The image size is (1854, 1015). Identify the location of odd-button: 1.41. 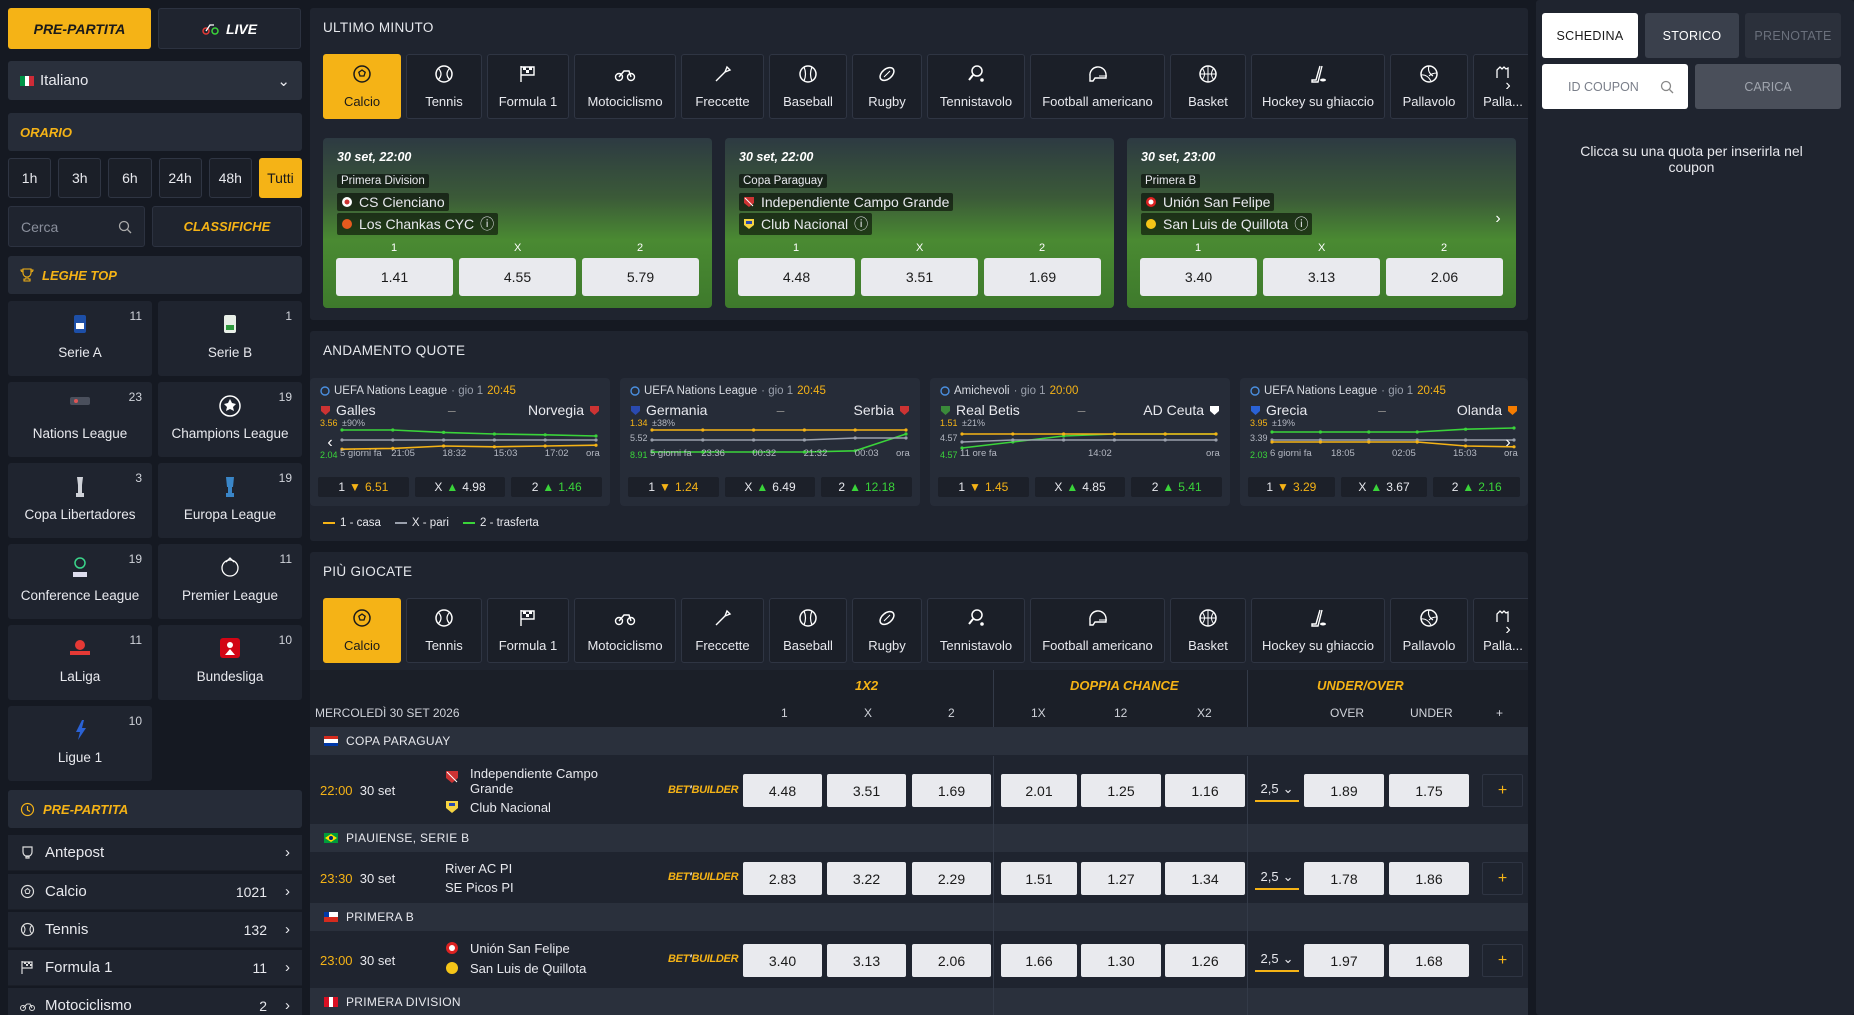
(394, 277).